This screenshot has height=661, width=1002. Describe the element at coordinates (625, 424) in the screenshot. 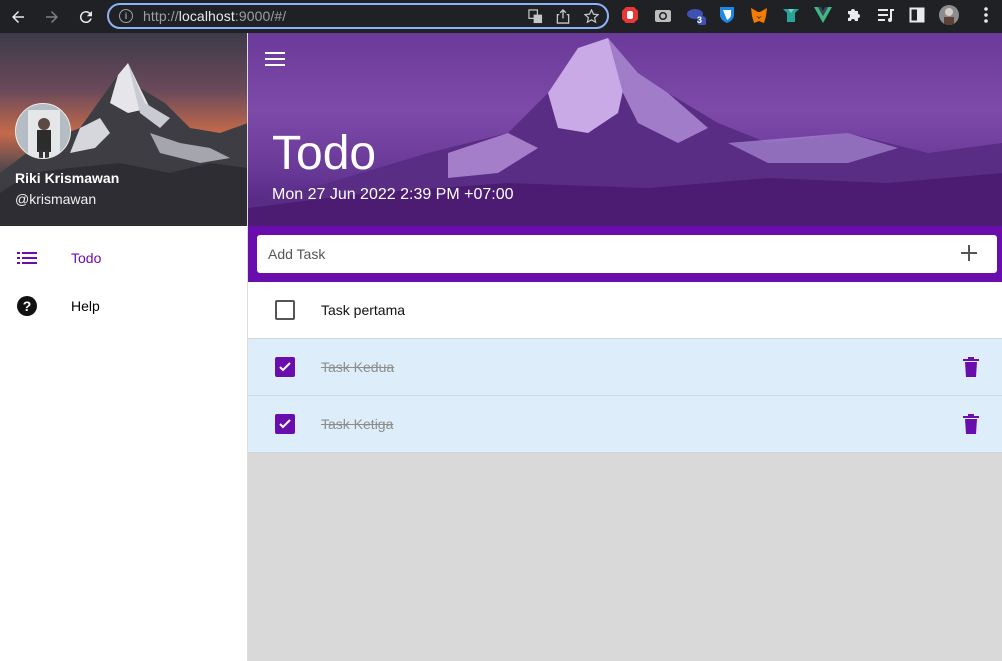

I see `task-row: Task Ketiga` at that location.